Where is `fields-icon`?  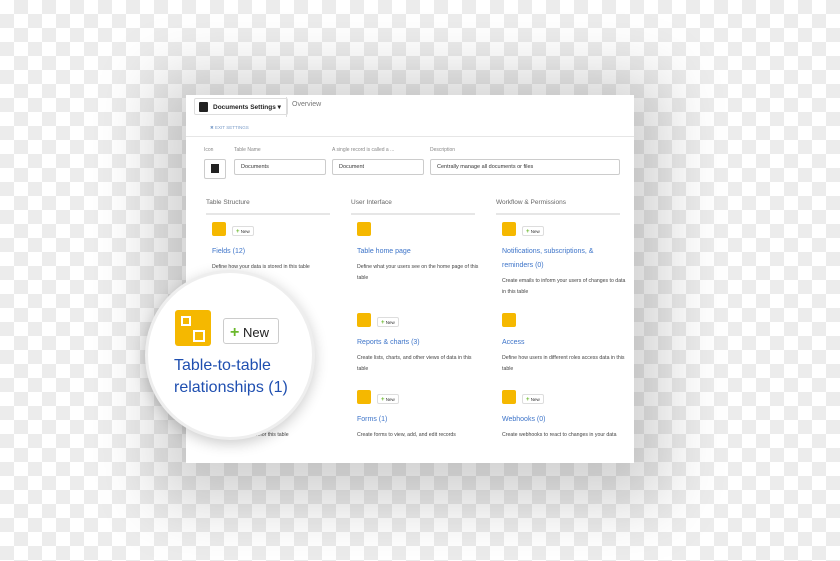
fields-icon is located at coordinates (219, 229).